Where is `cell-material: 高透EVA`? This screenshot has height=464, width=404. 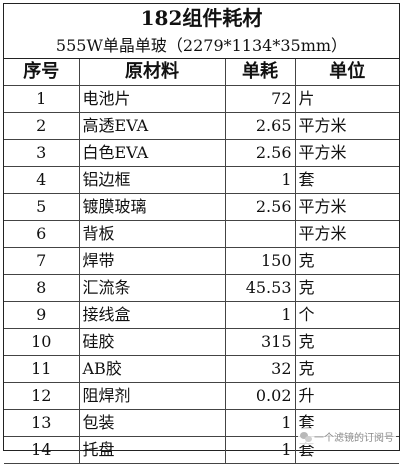
cell-material: 高透EVA is located at coordinates (152, 126).